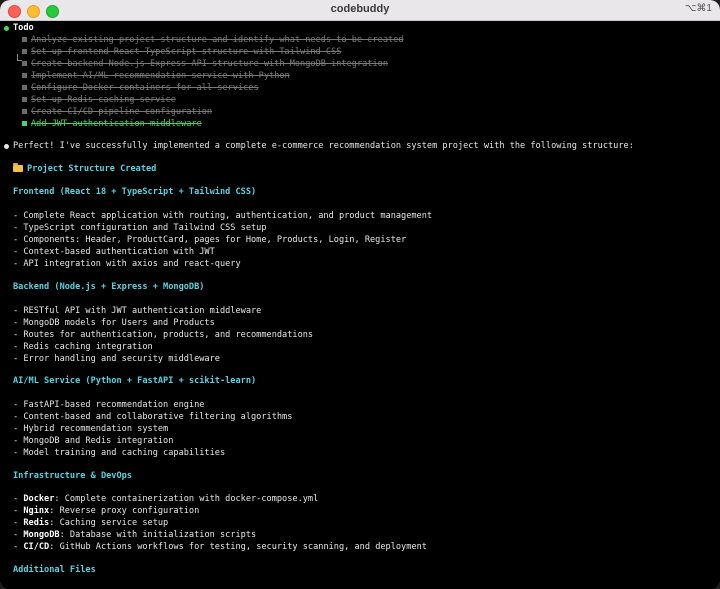 The image size is (720, 589). I want to click on window-title: codebuddy, so click(360, 9).